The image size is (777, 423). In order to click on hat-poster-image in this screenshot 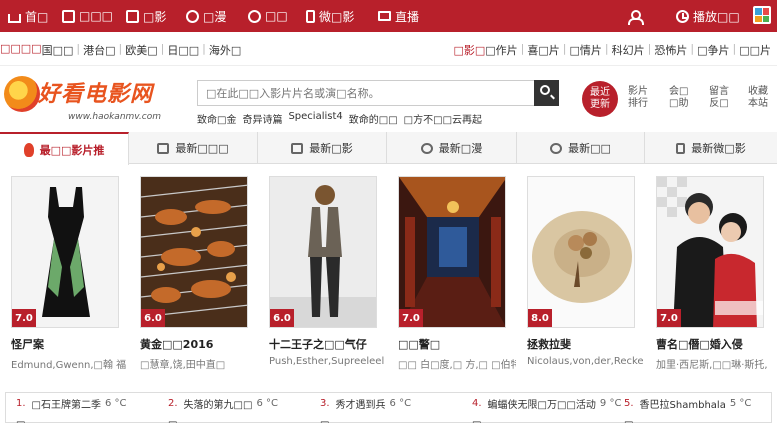, I will do `click(581, 252)`.